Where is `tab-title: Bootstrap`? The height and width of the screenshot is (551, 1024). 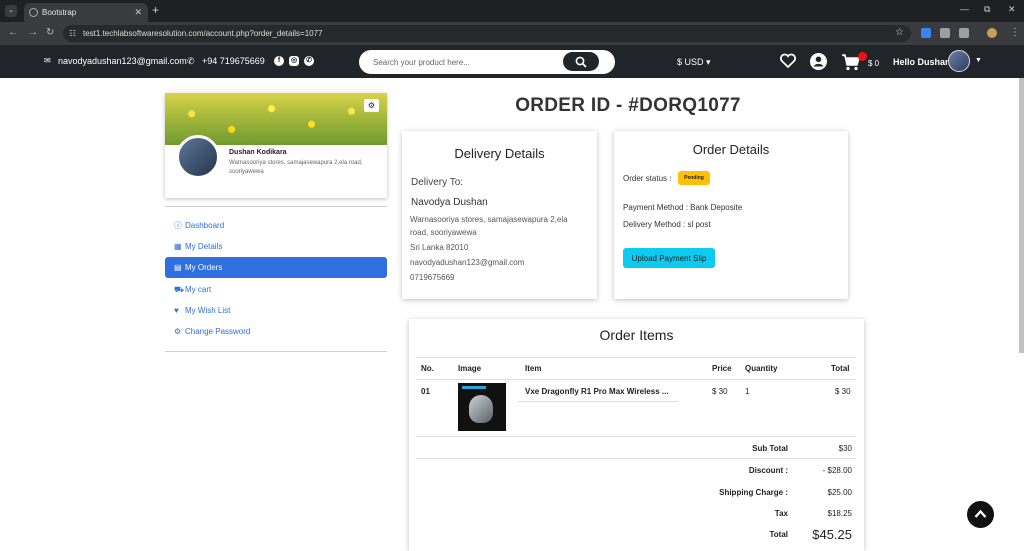
tab-title: Bootstrap is located at coordinates (59, 12).